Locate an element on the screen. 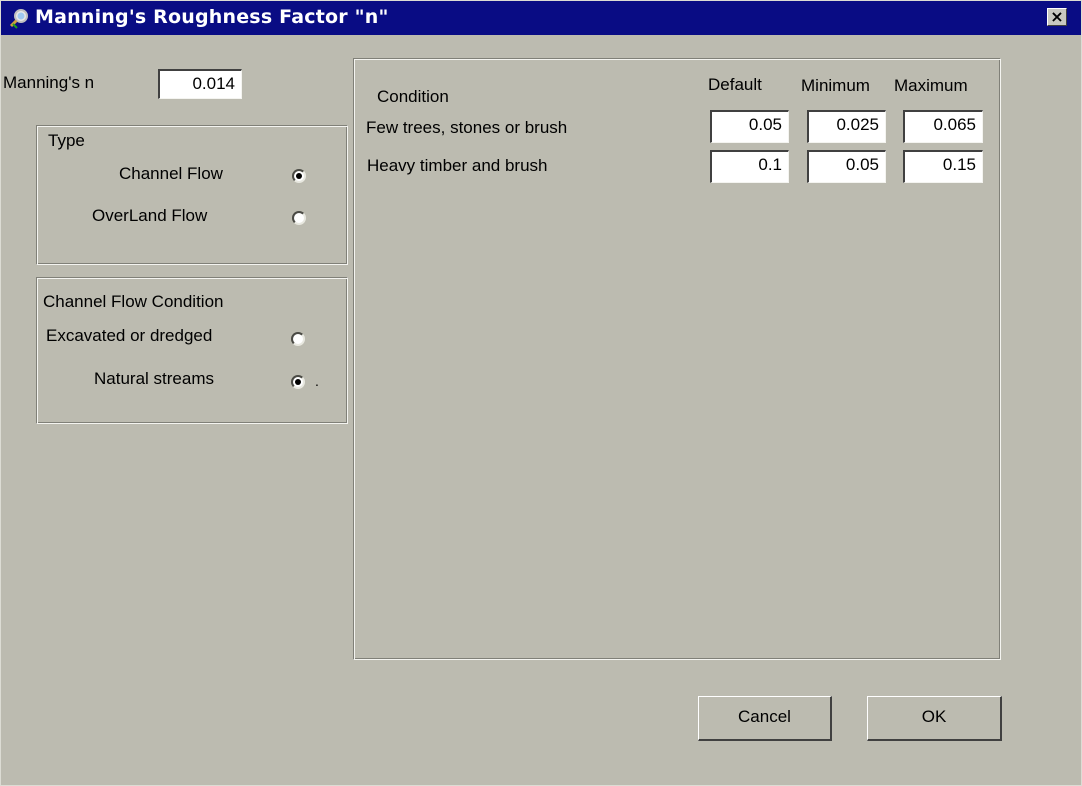 The image size is (1082, 786). channel-condition-title: Channel Flow Condition is located at coordinates (133, 301).